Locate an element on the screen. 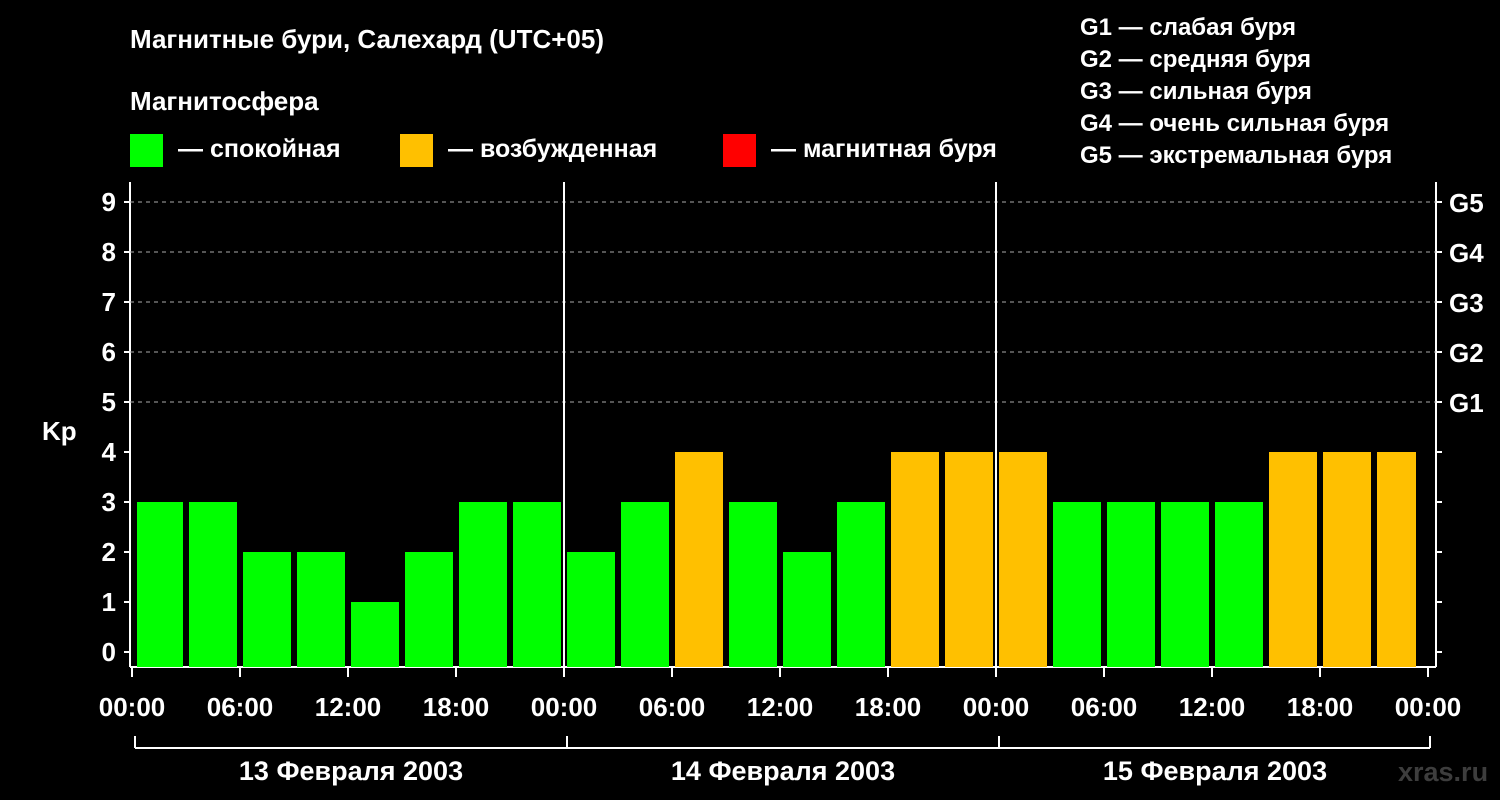  day-label: 14 Февраля 2003 is located at coordinates (783, 771).